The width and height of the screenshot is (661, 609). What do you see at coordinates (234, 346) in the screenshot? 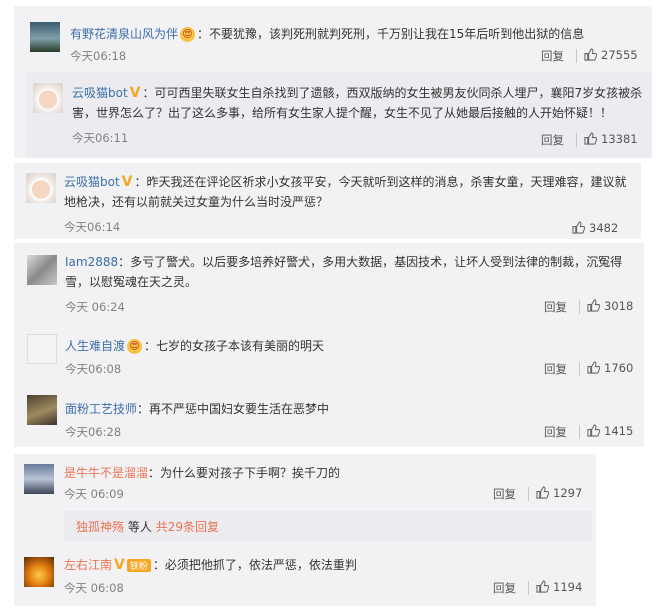
I see `comment-text: ：七岁的女孩子本该有美丽的明天` at bounding box center [234, 346].